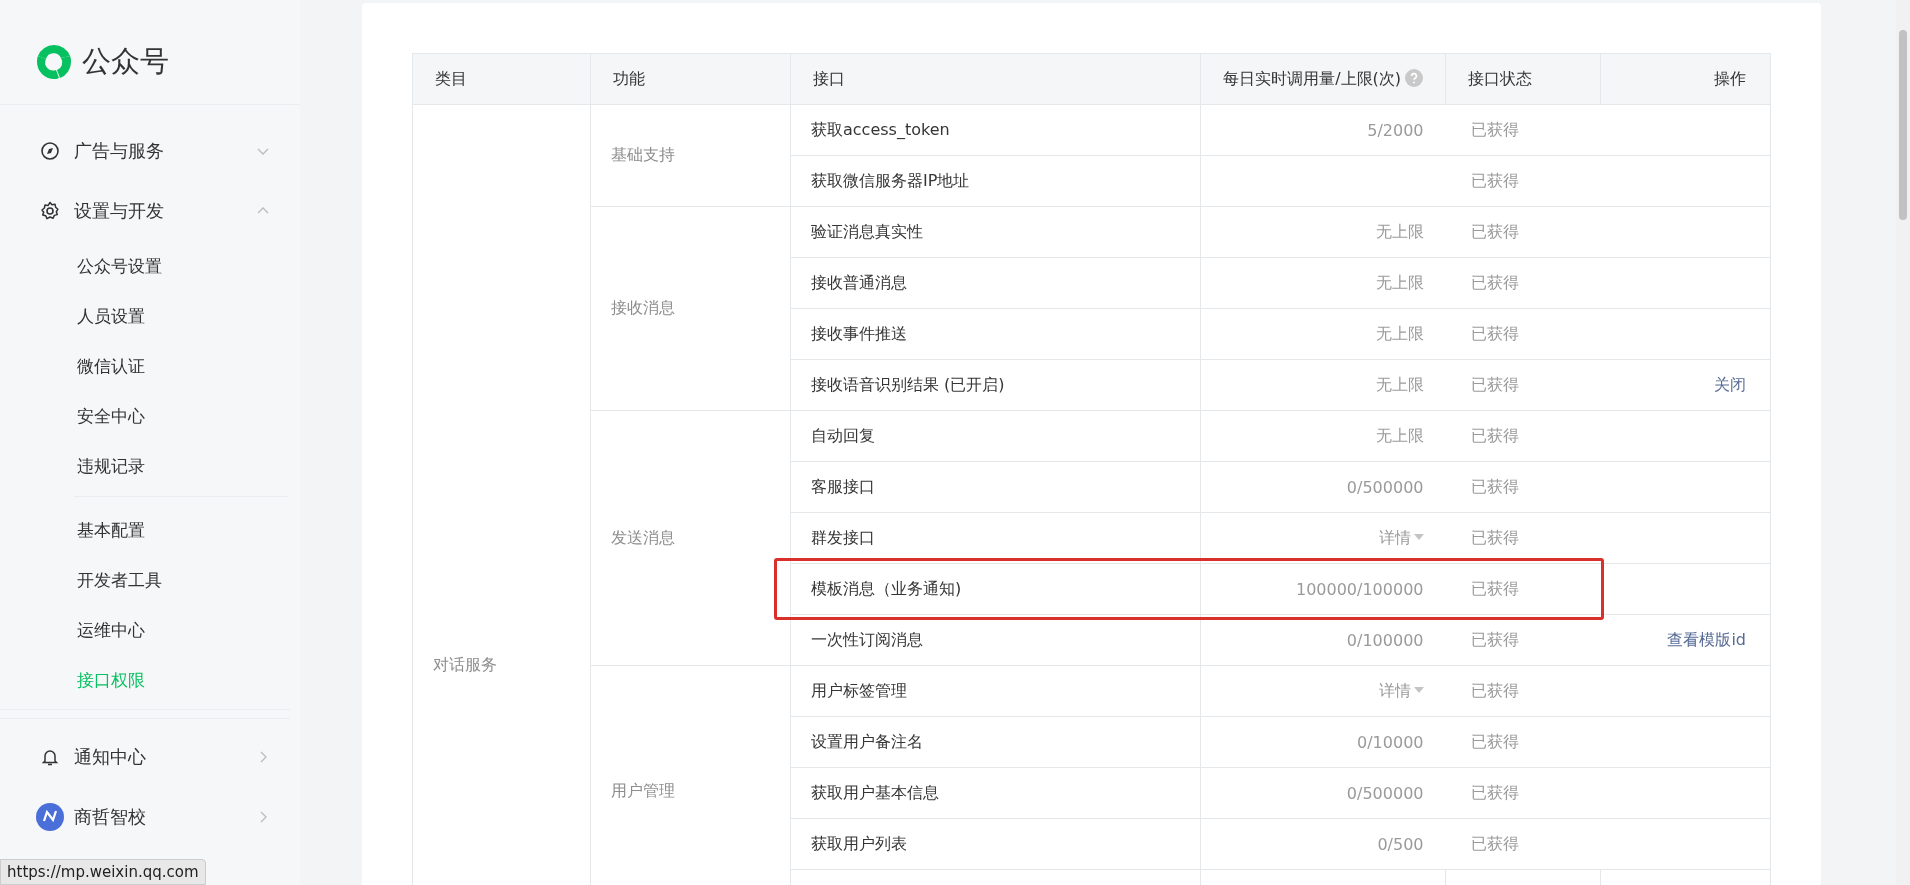  What do you see at coordinates (643, 154) in the screenshot?
I see `function-cell: 基础支持` at bounding box center [643, 154].